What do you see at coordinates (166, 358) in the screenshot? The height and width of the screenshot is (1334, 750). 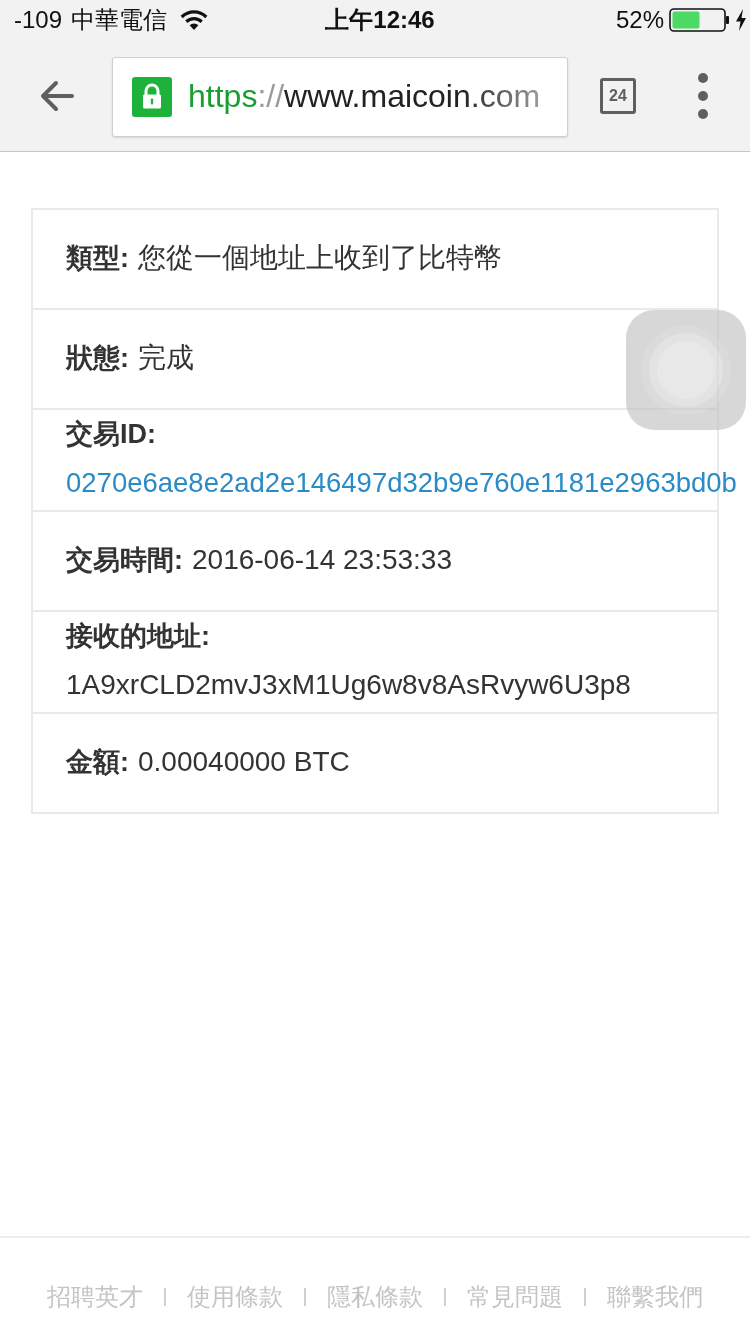 I see `field-value: 完成` at bounding box center [166, 358].